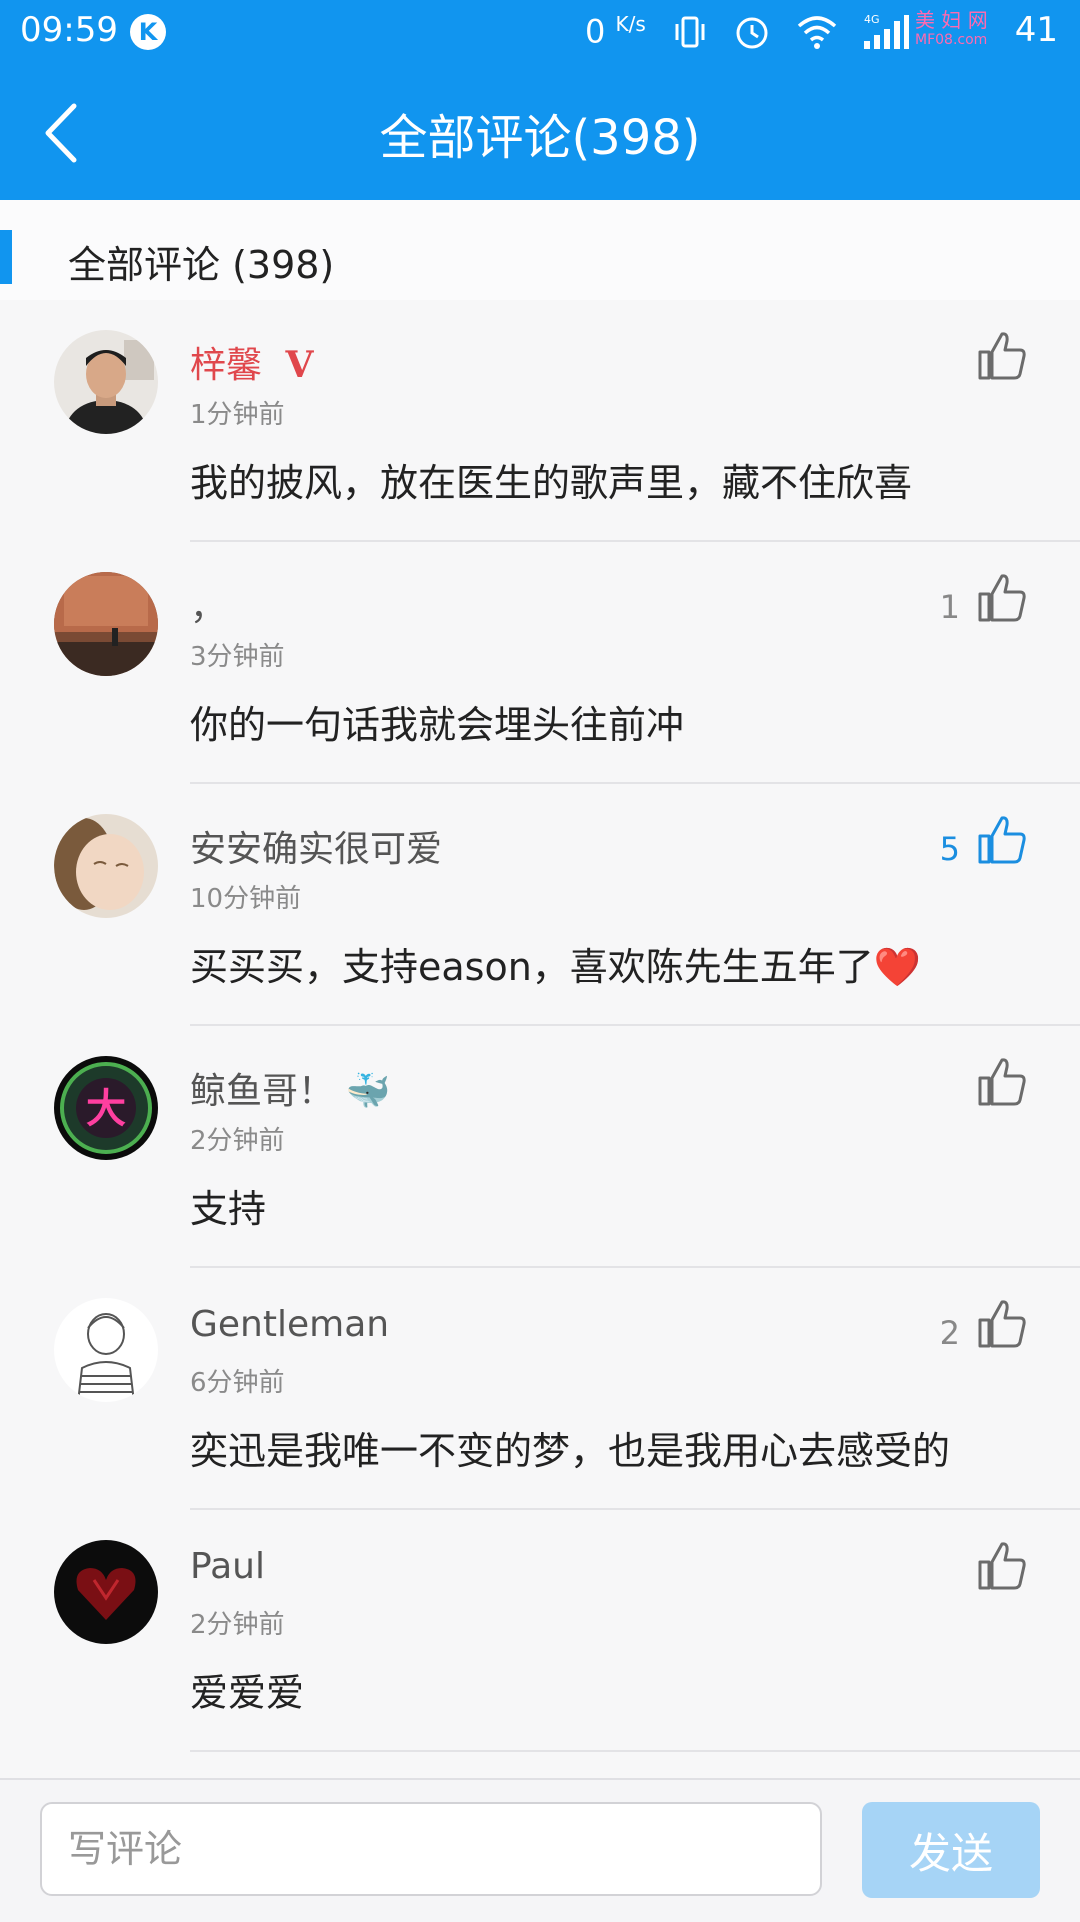 This screenshot has width=1080, height=1922. Describe the element at coordinates (227, 1566) in the screenshot. I see `comment-author: Paul` at that location.